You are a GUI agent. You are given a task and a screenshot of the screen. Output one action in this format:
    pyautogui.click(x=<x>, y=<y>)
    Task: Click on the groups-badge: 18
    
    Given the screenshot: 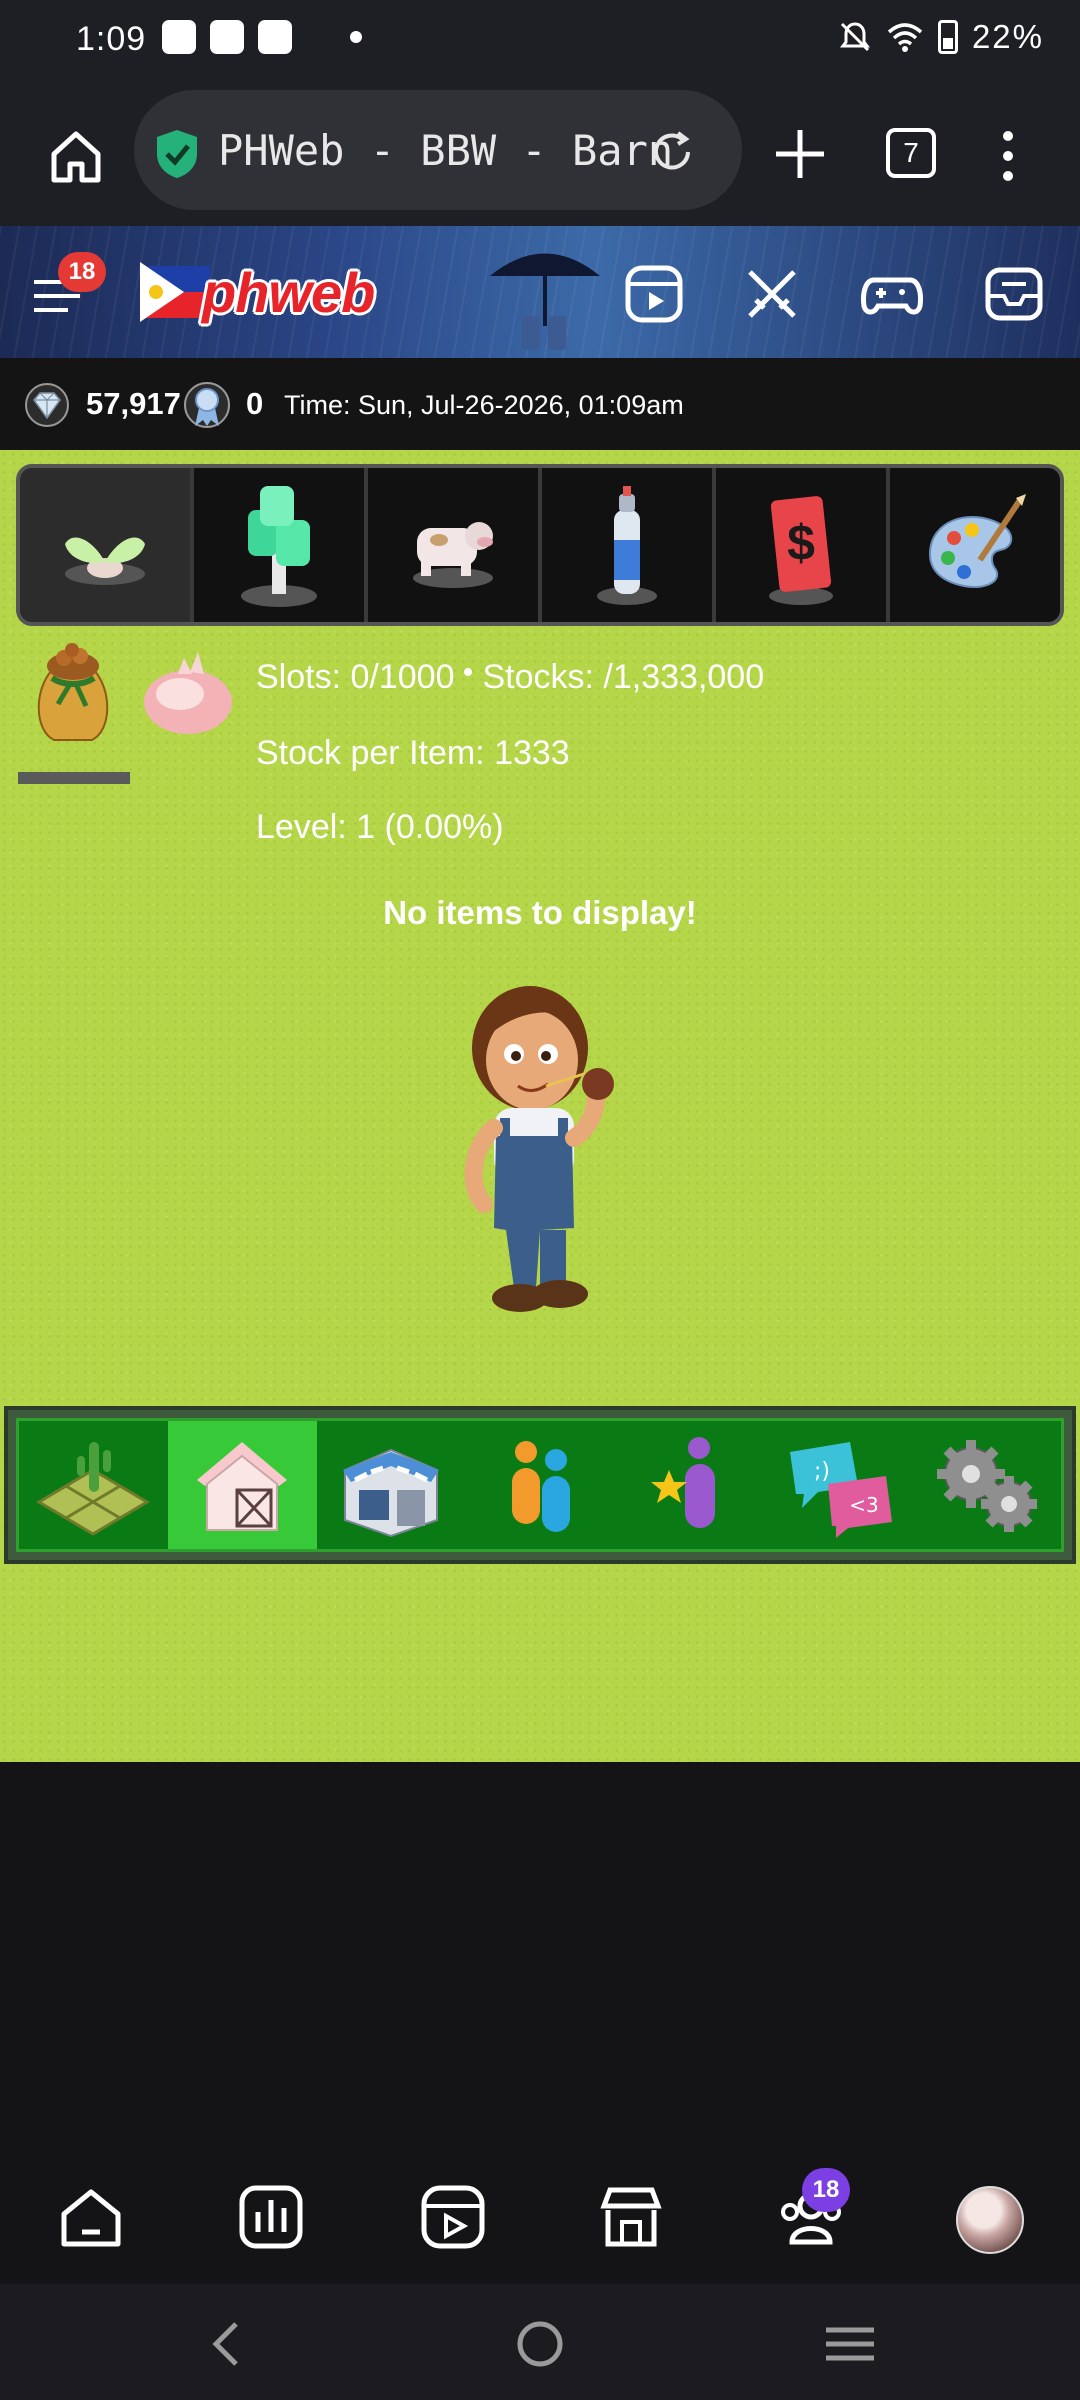 What is the action you would take?
    pyautogui.click(x=826, y=2190)
    